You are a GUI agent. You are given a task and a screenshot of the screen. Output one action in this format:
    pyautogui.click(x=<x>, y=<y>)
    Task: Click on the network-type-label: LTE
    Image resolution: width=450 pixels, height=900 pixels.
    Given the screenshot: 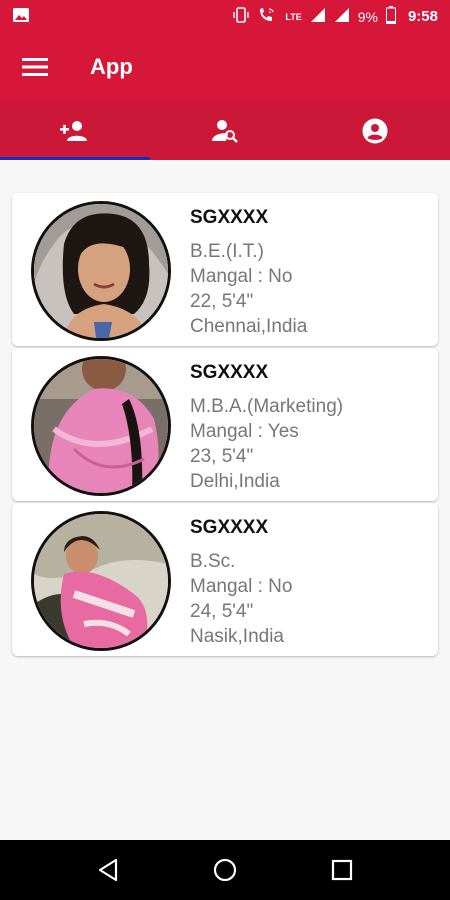 What is the action you would take?
    pyautogui.click(x=293, y=16)
    